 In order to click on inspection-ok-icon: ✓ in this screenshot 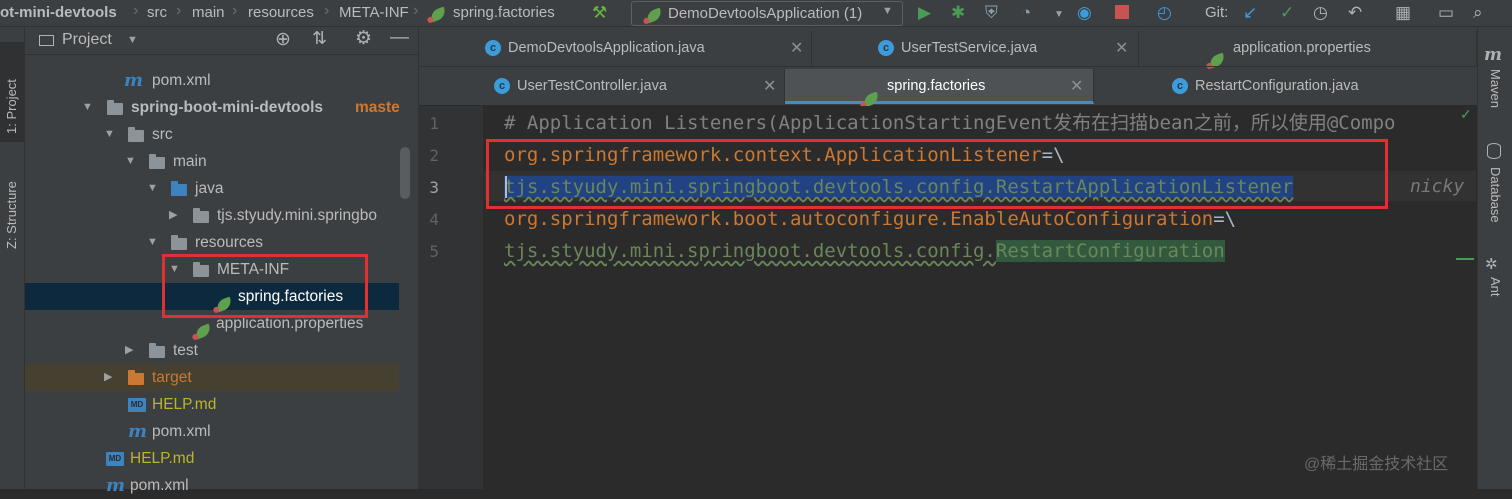, I will do `click(1466, 114)`.